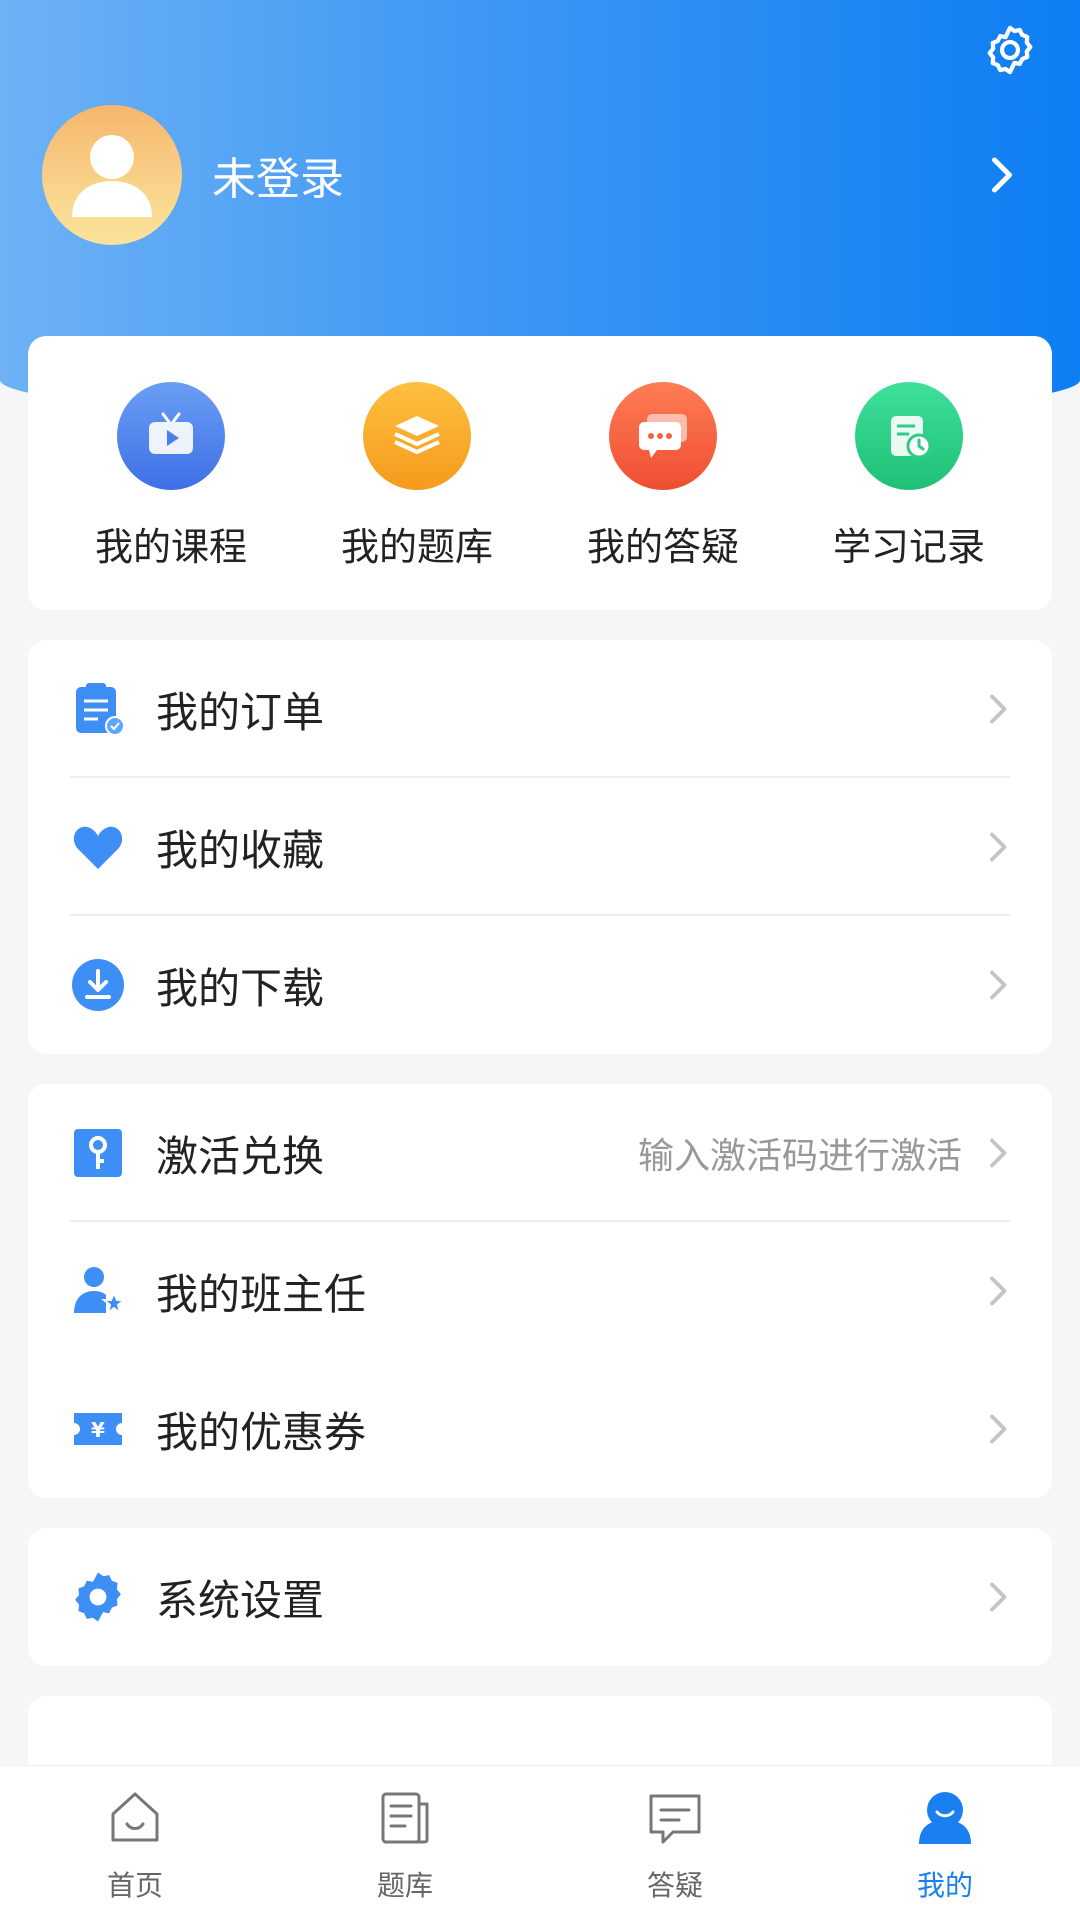 Image resolution: width=1080 pixels, height=1921 pixels. I want to click on profile-entry: 未登录, so click(537, 175).